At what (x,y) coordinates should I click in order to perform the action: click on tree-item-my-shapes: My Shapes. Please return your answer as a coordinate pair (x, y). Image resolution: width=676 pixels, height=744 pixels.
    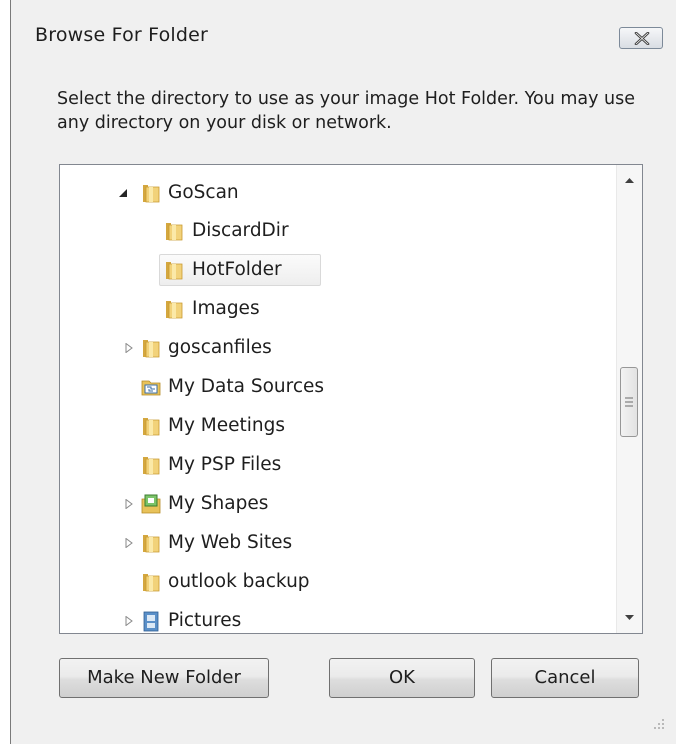
    Looking at the image, I should click on (338, 504).